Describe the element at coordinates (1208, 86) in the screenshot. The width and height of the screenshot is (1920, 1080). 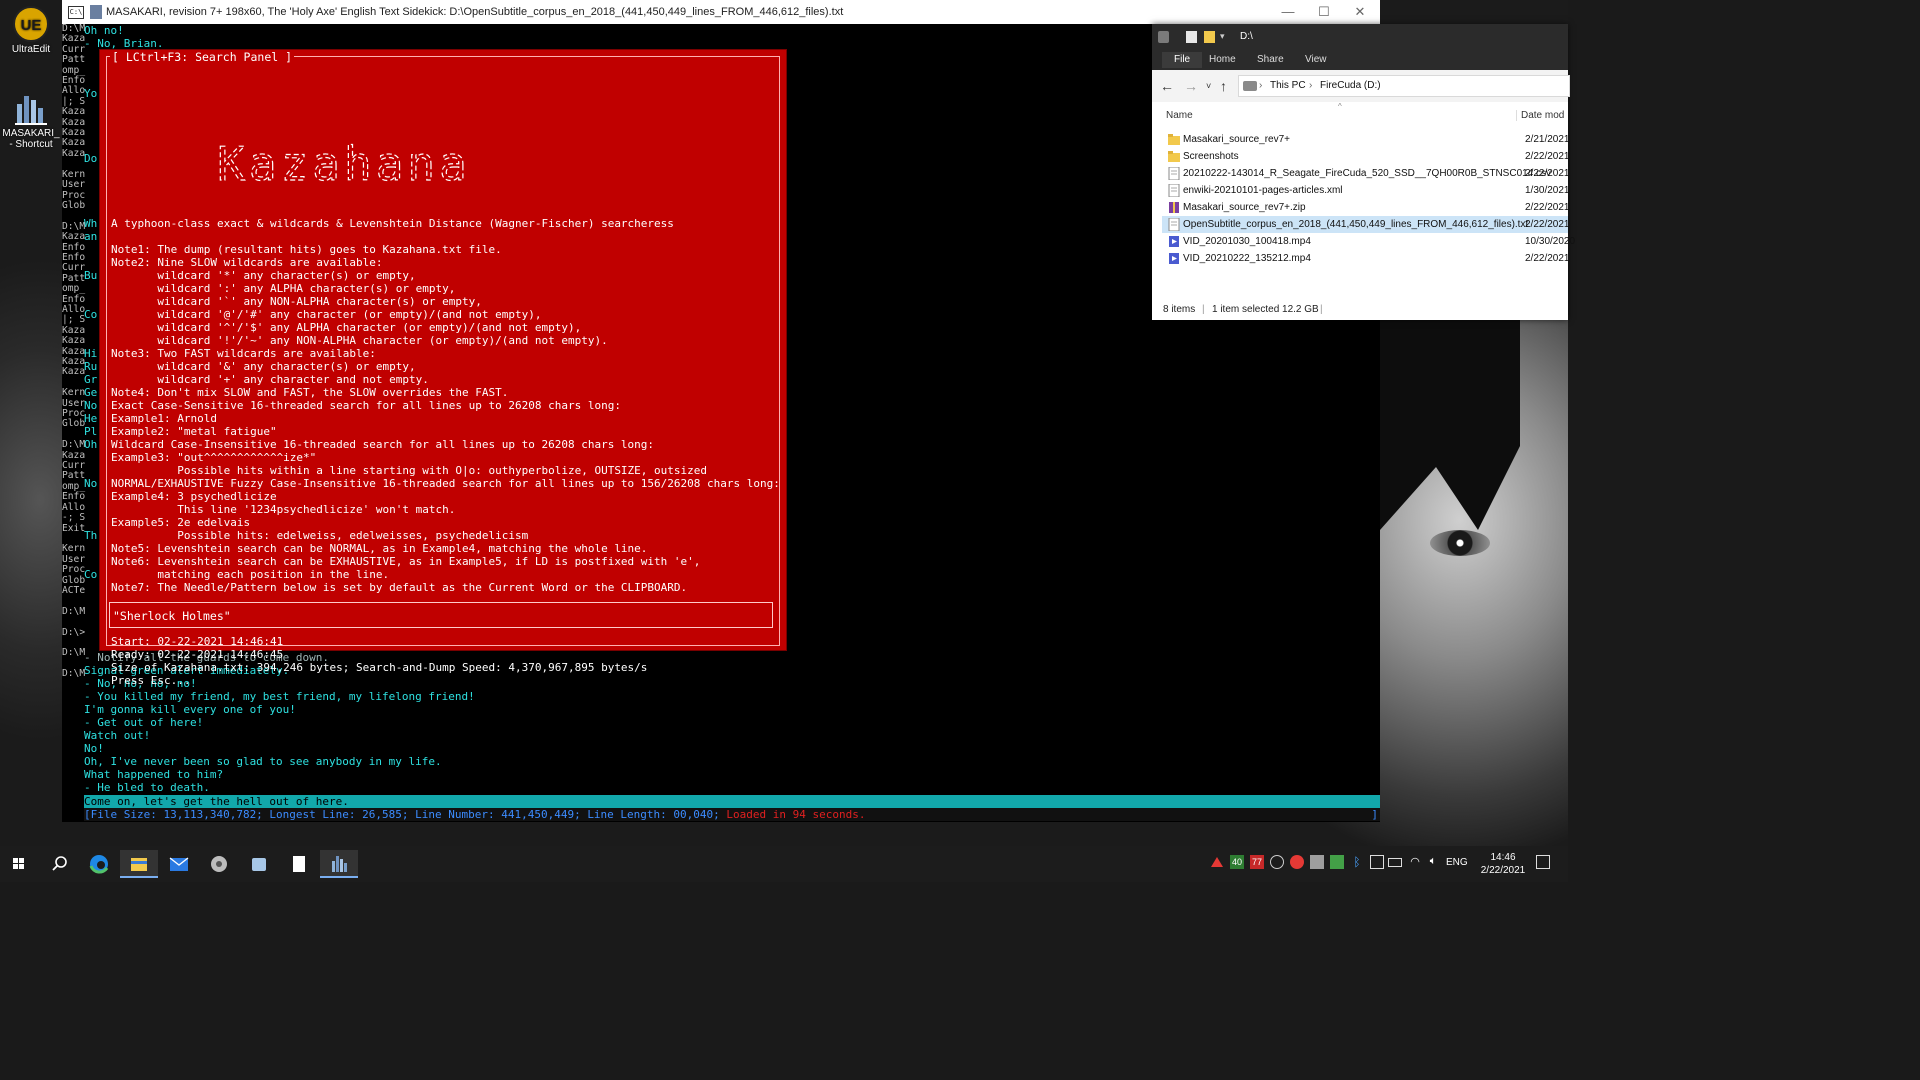
I see `recent-locations-chevron-icon: ˅` at that location.